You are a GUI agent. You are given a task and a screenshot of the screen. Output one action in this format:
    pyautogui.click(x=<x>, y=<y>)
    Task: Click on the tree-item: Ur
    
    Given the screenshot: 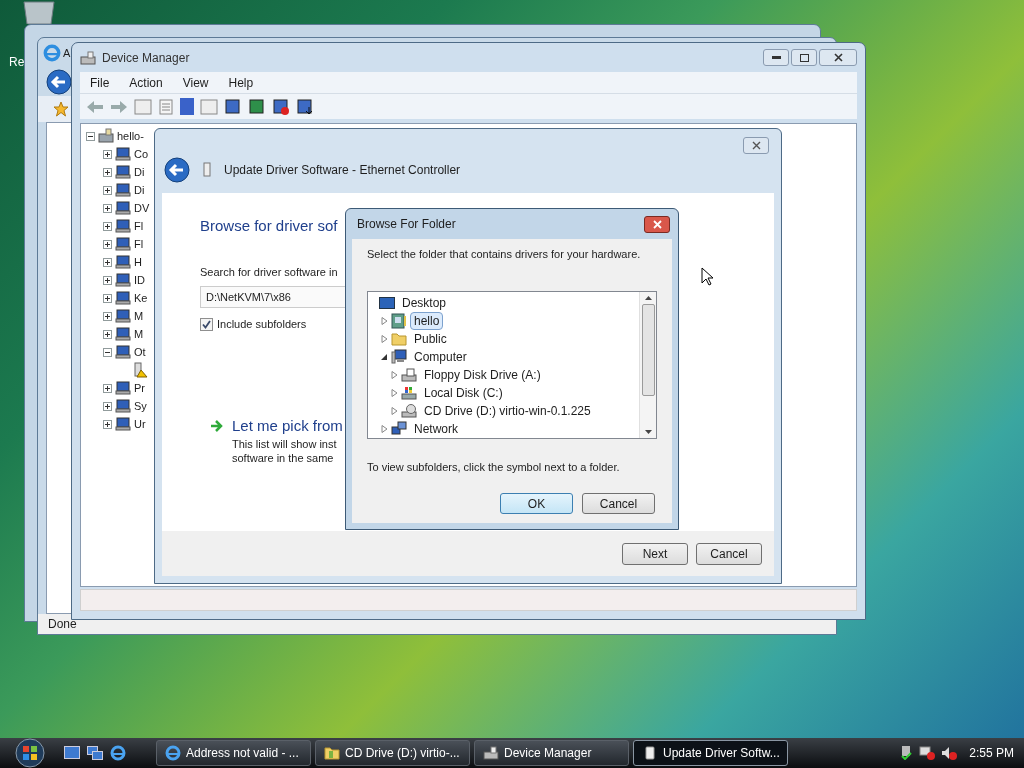 What is the action you would take?
    pyautogui.click(x=140, y=424)
    